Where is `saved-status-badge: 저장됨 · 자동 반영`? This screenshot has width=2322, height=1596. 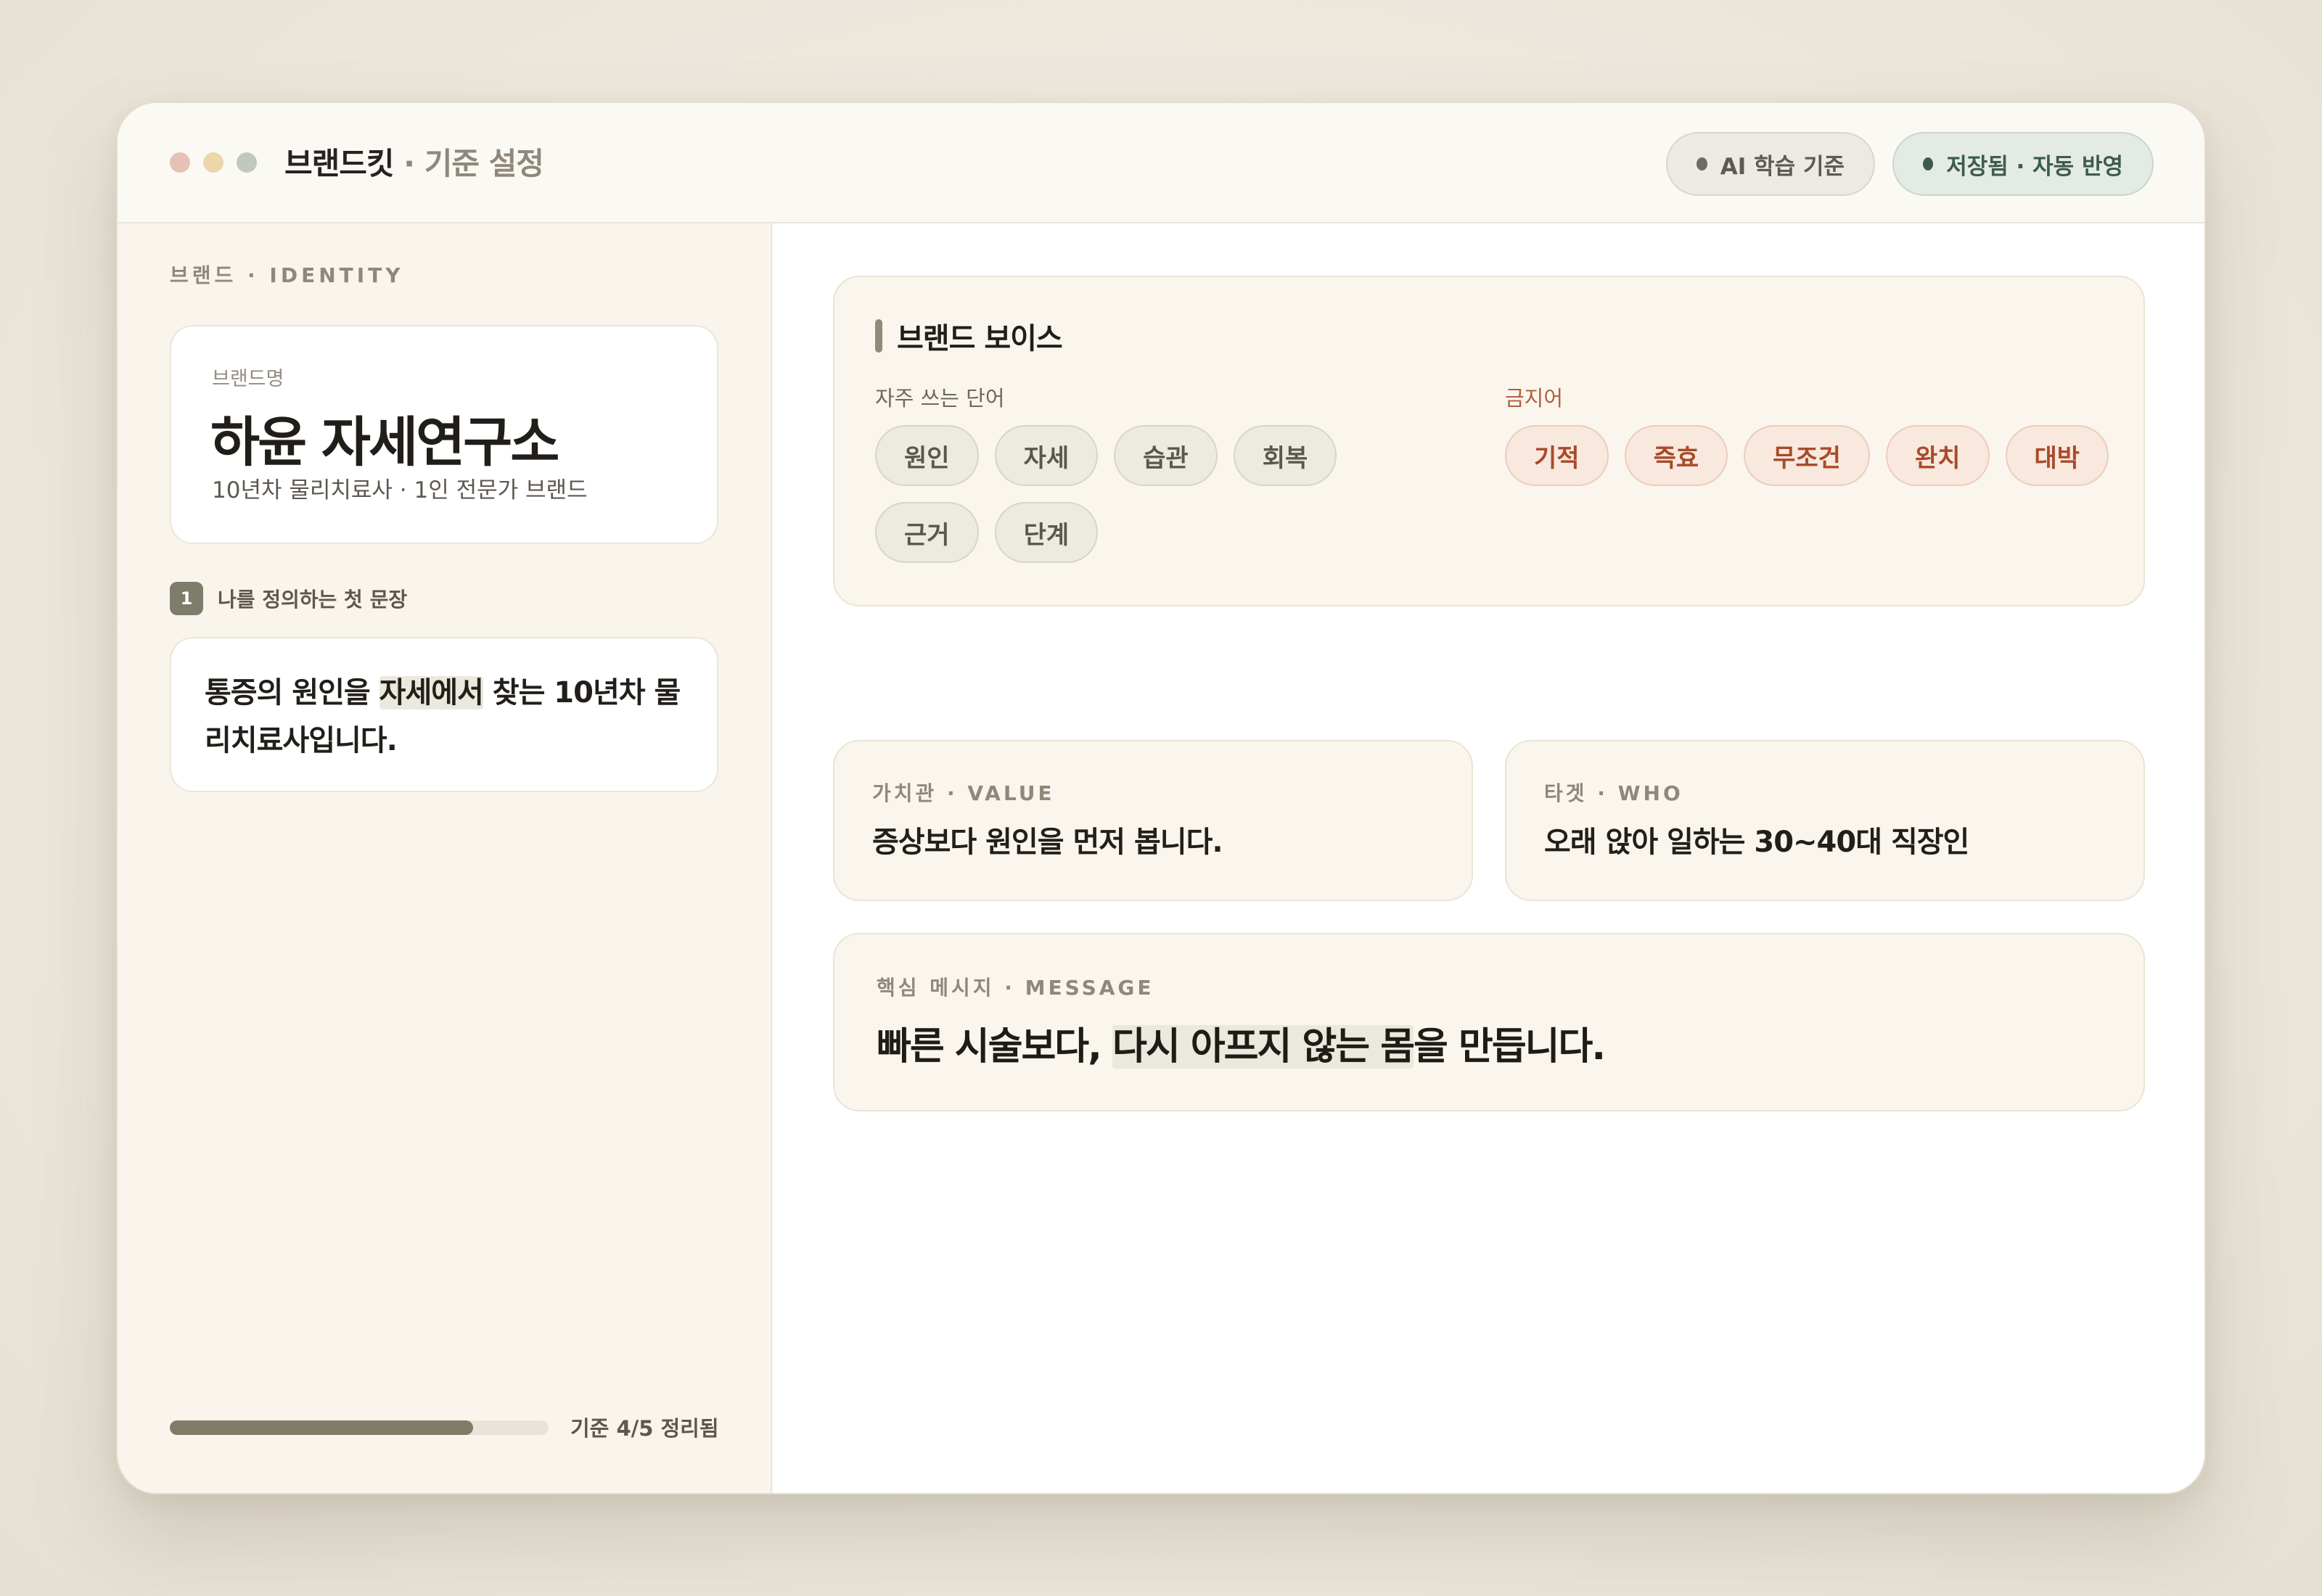
saved-status-badge: 저장됨 · 자동 반영 is located at coordinates (2023, 164).